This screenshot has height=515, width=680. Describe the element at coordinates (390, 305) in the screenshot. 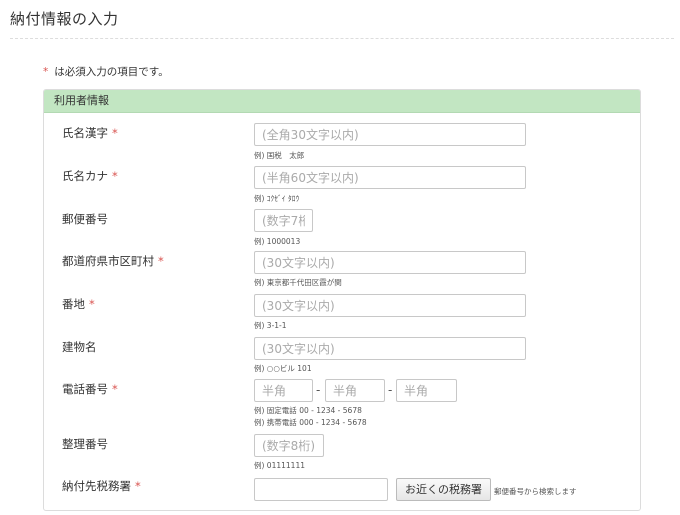

I see `address-number-input` at that location.